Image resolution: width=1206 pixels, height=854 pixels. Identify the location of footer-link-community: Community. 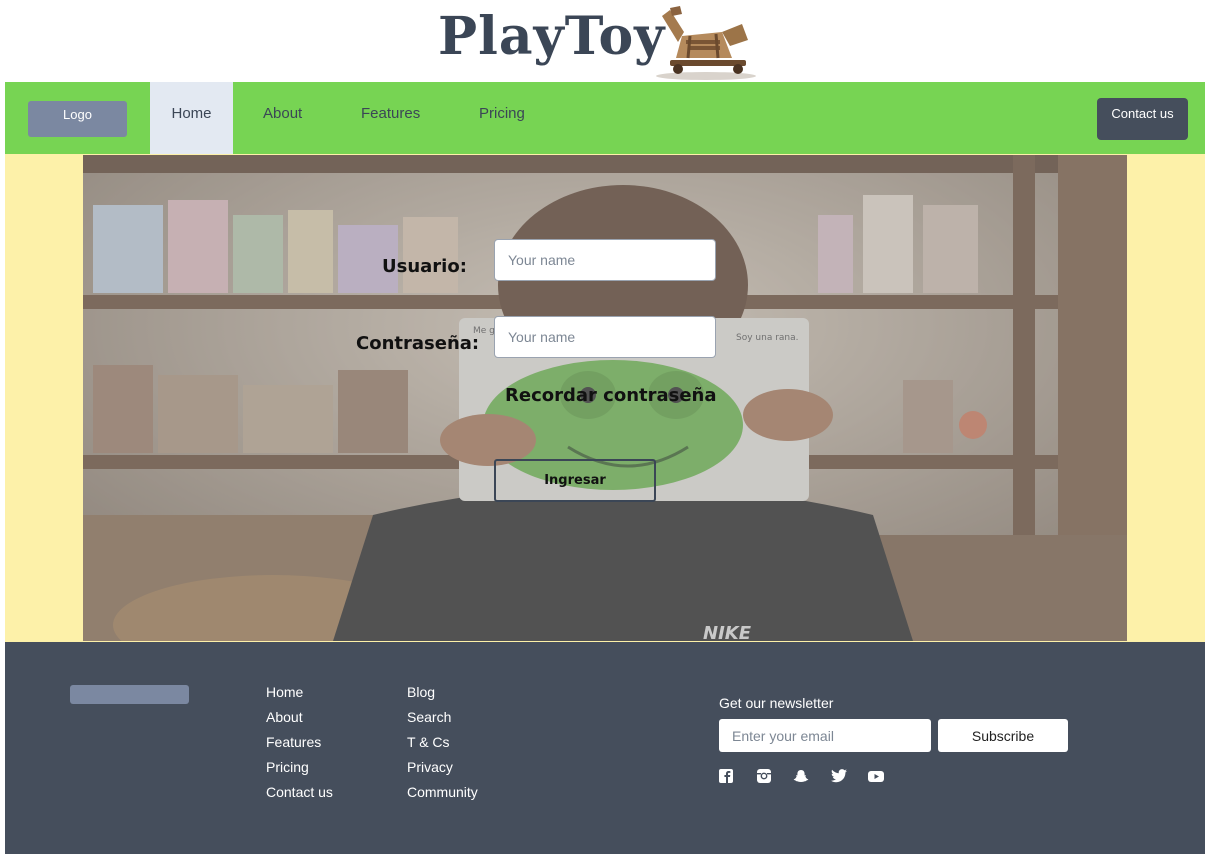
(442, 796).